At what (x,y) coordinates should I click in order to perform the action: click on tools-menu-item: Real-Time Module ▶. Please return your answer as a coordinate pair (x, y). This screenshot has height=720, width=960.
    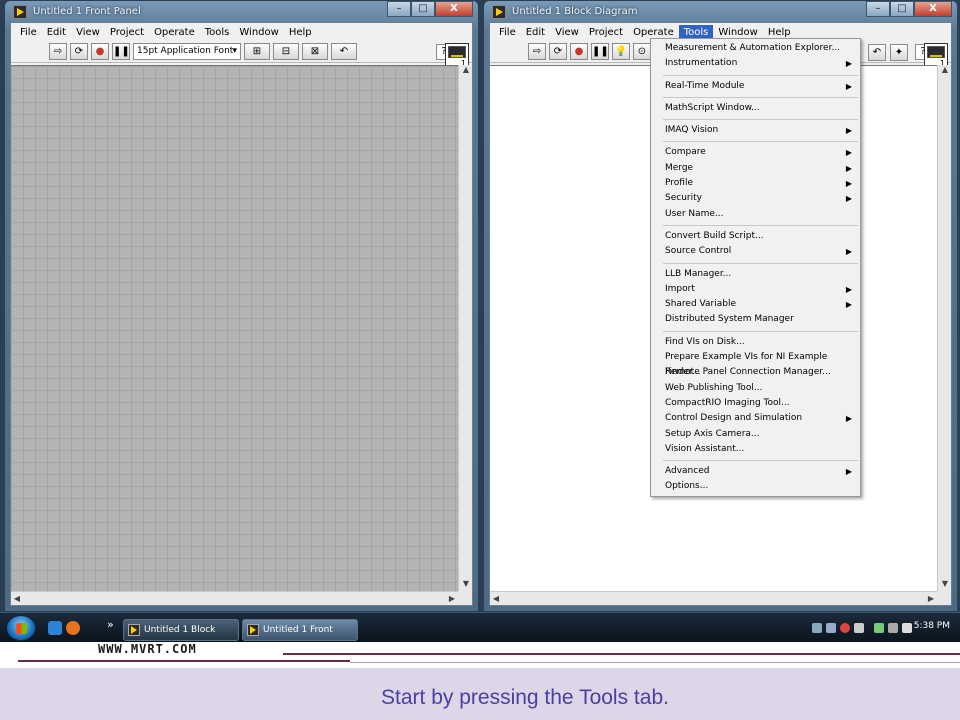
    Looking at the image, I should click on (755, 86).